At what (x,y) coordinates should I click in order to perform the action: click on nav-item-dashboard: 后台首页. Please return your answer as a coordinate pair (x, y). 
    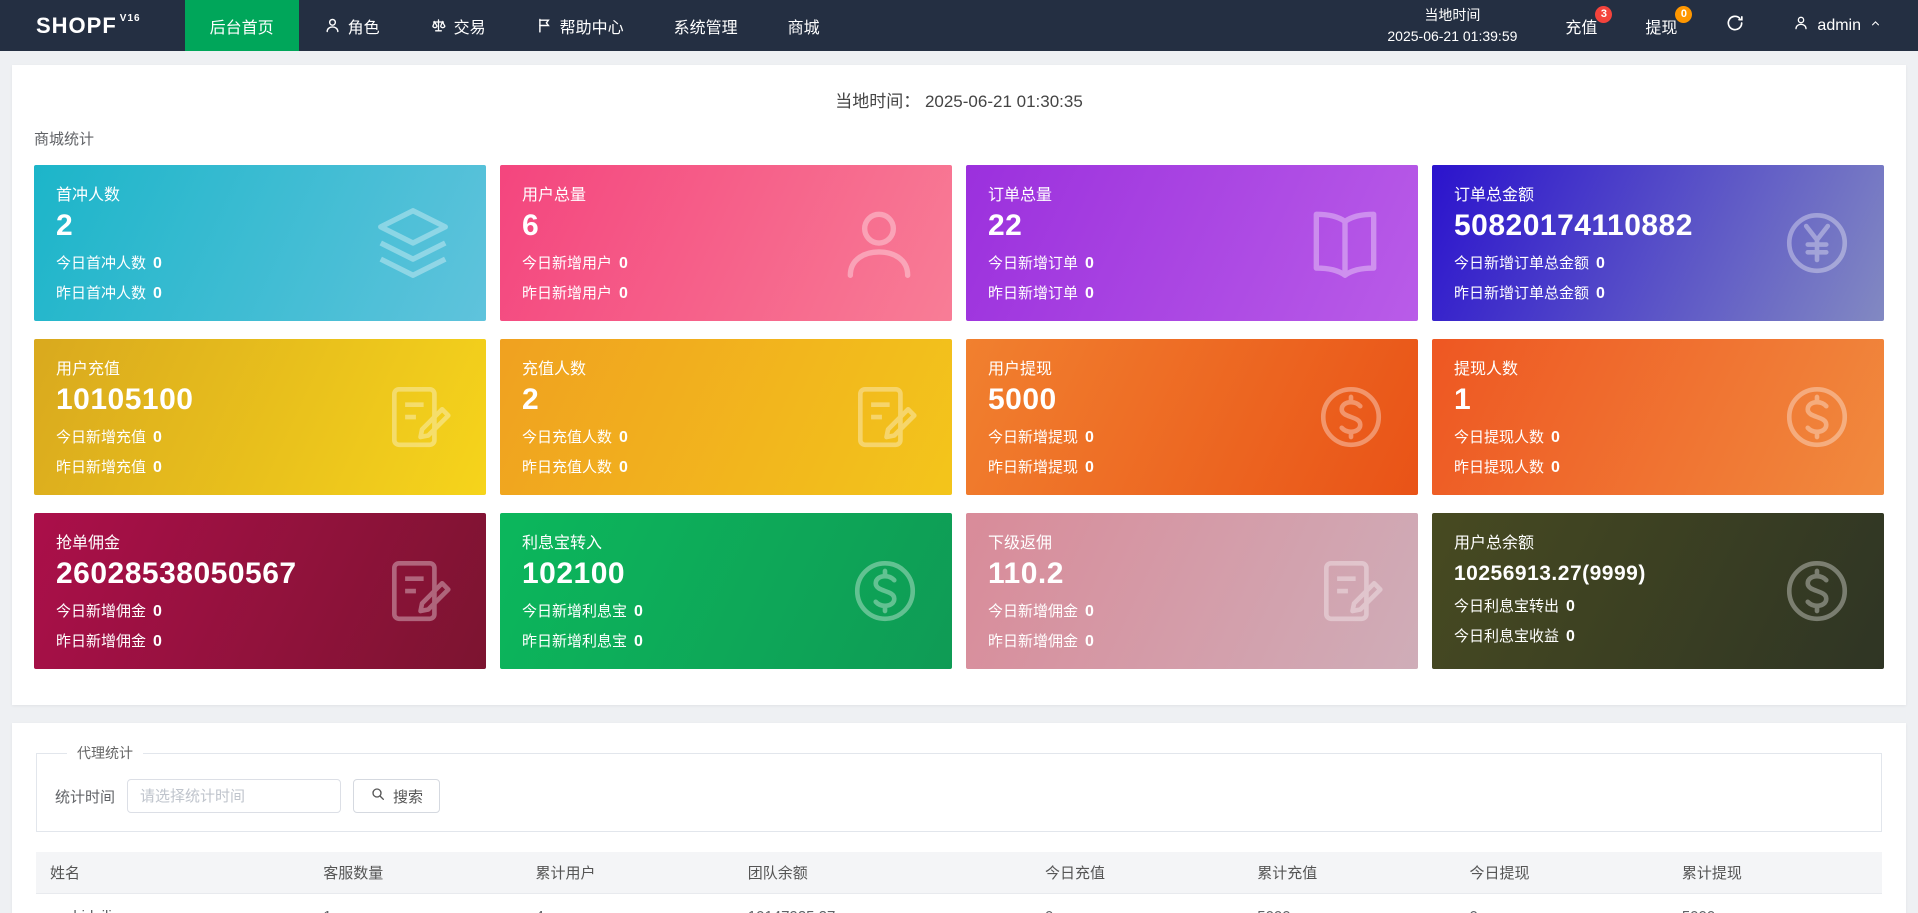
    Looking at the image, I should click on (241, 25).